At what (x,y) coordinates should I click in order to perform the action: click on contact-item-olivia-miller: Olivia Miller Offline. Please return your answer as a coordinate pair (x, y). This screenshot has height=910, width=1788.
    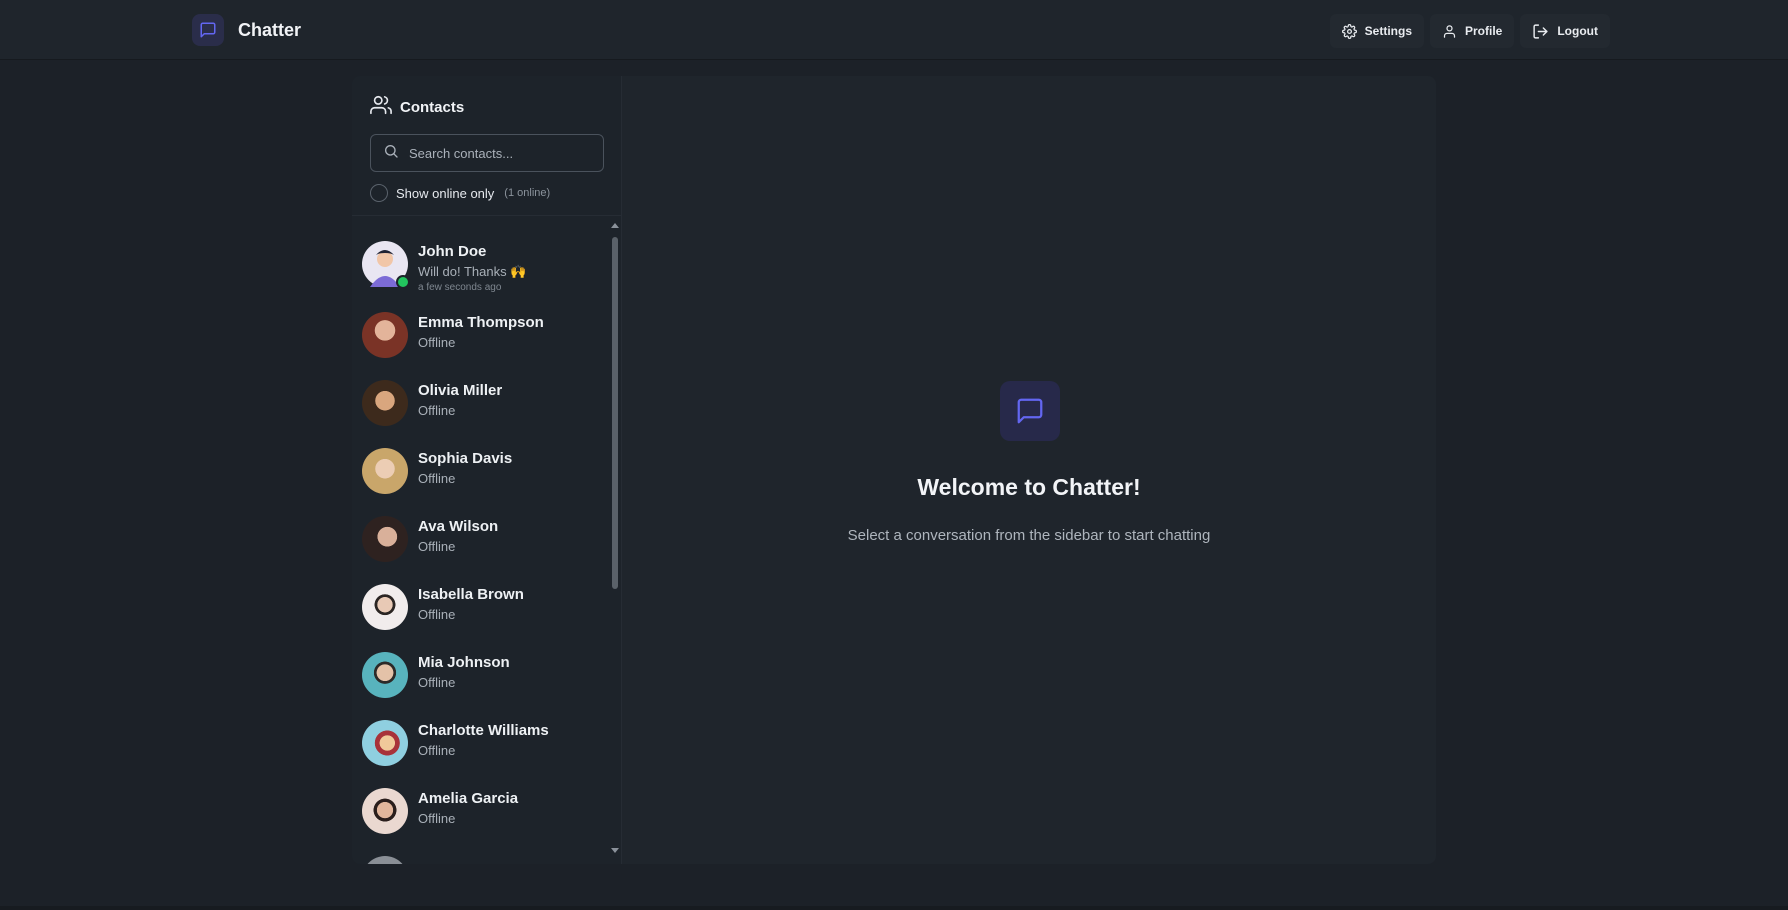
    Looking at the image, I should click on (482, 412).